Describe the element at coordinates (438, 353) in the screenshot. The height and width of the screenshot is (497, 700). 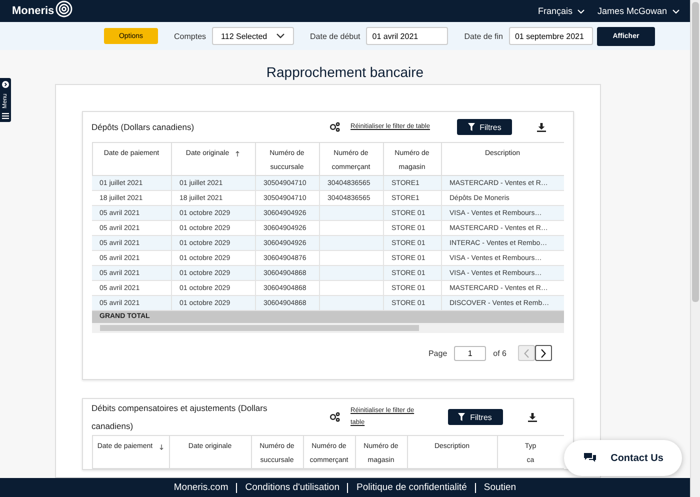
I see `page-label: Page` at that location.